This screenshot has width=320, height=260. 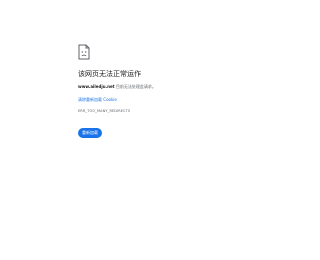 What do you see at coordinates (104, 111) in the screenshot?
I see `error-code: ERR_TOO_MANY_REDIRECTS` at bounding box center [104, 111].